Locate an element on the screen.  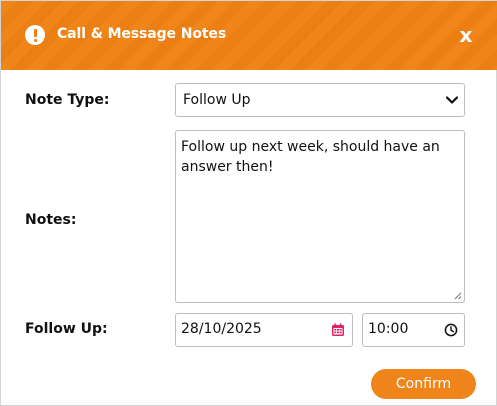
note-type-value: Follow Up is located at coordinates (217, 100).